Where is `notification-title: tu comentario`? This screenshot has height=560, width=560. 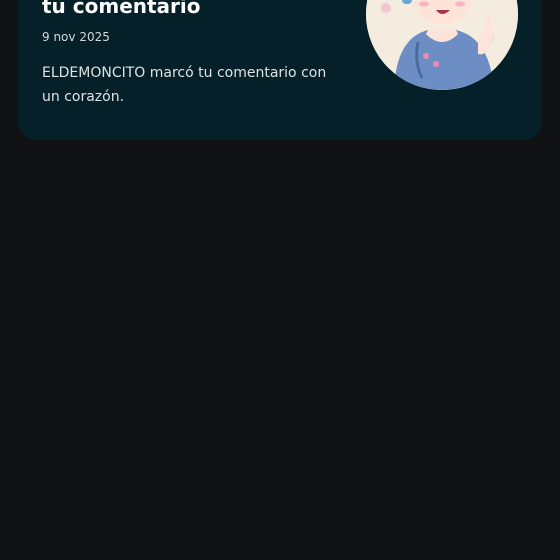
notification-title: tu comentario is located at coordinates (121, 9).